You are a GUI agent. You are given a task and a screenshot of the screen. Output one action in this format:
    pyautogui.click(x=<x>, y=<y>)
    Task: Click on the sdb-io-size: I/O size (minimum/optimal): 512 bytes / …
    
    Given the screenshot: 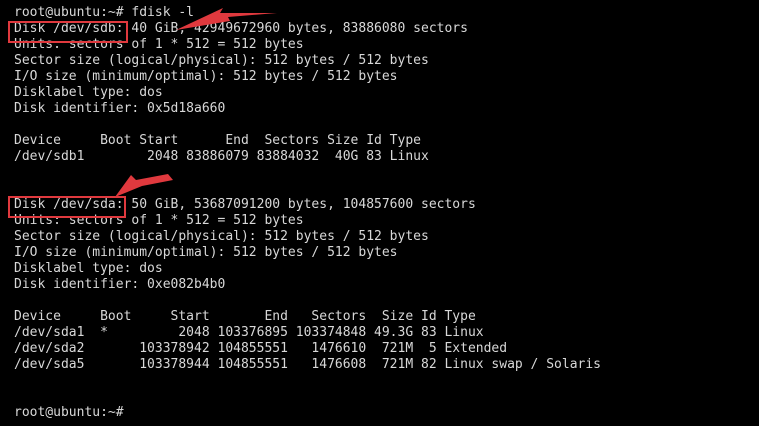 What is the action you would take?
    pyautogui.click(x=206, y=76)
    